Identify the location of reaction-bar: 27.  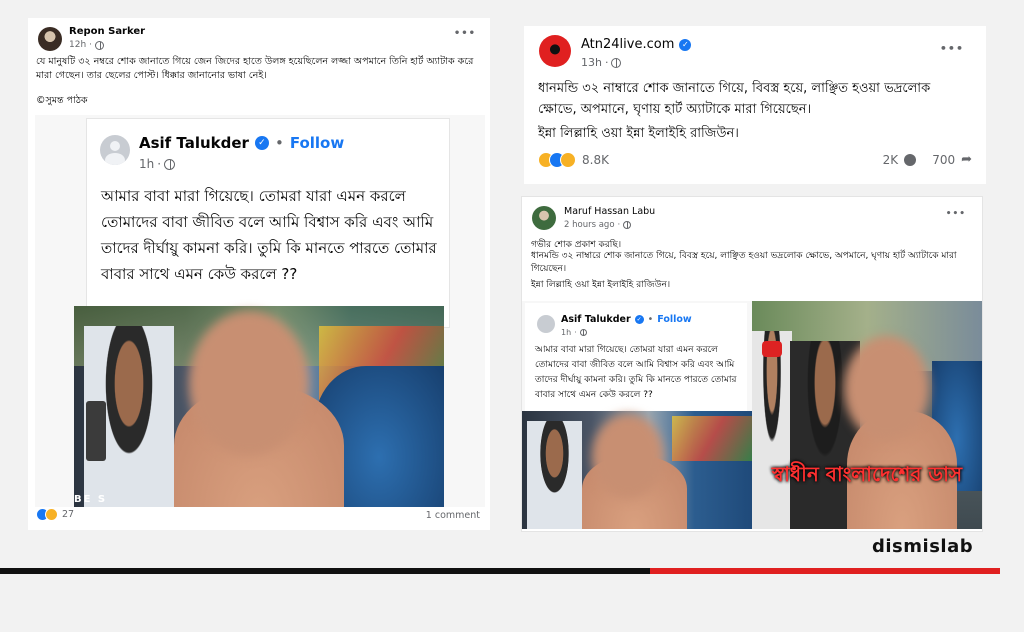
(55, 514).